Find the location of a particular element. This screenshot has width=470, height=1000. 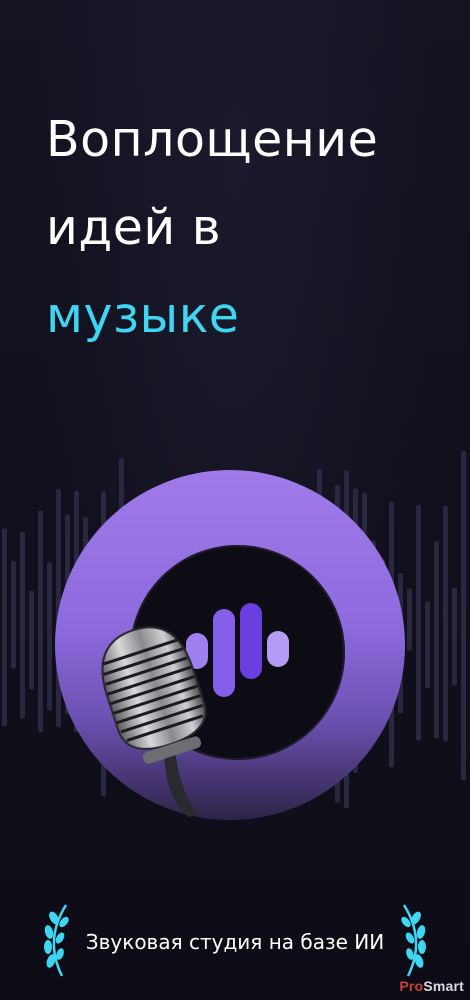

headline-line-3: музыке is located at coordinates (143, 315).